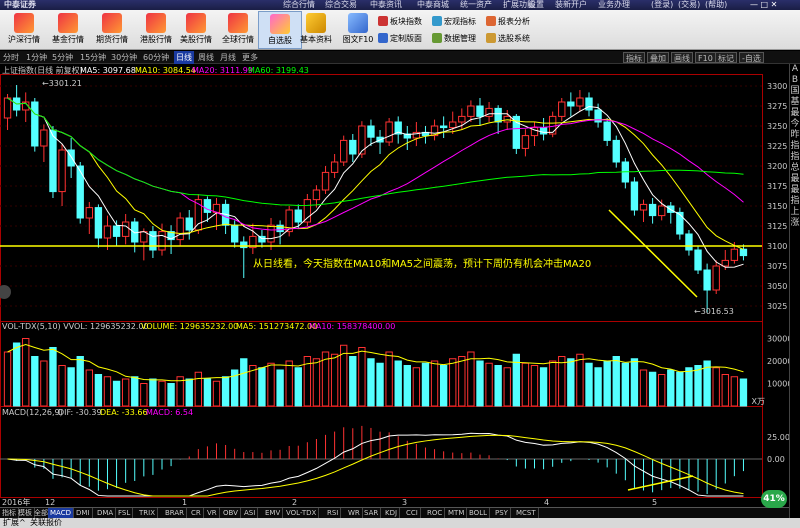 This screenshot has height=528, width=800. I want to click on menu-item: 中泰商城, so click(433, 5).